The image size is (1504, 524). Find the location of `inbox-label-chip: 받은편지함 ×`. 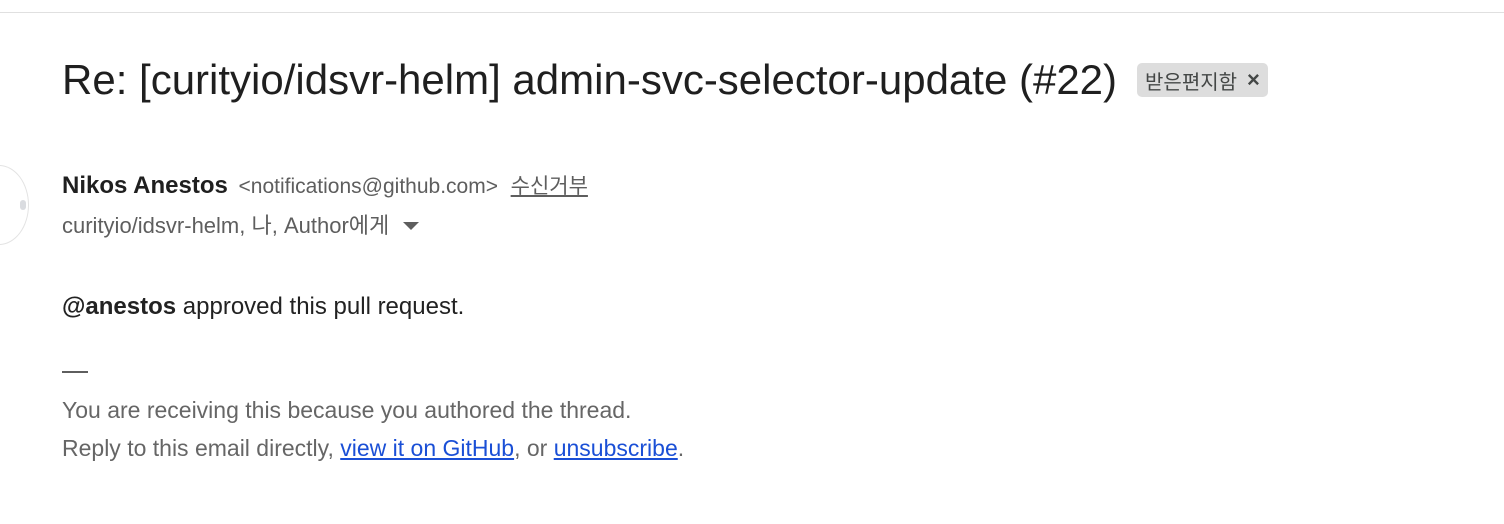

inbox-label-chip: 받은편지함 × is located at coordinates (1202, 80).